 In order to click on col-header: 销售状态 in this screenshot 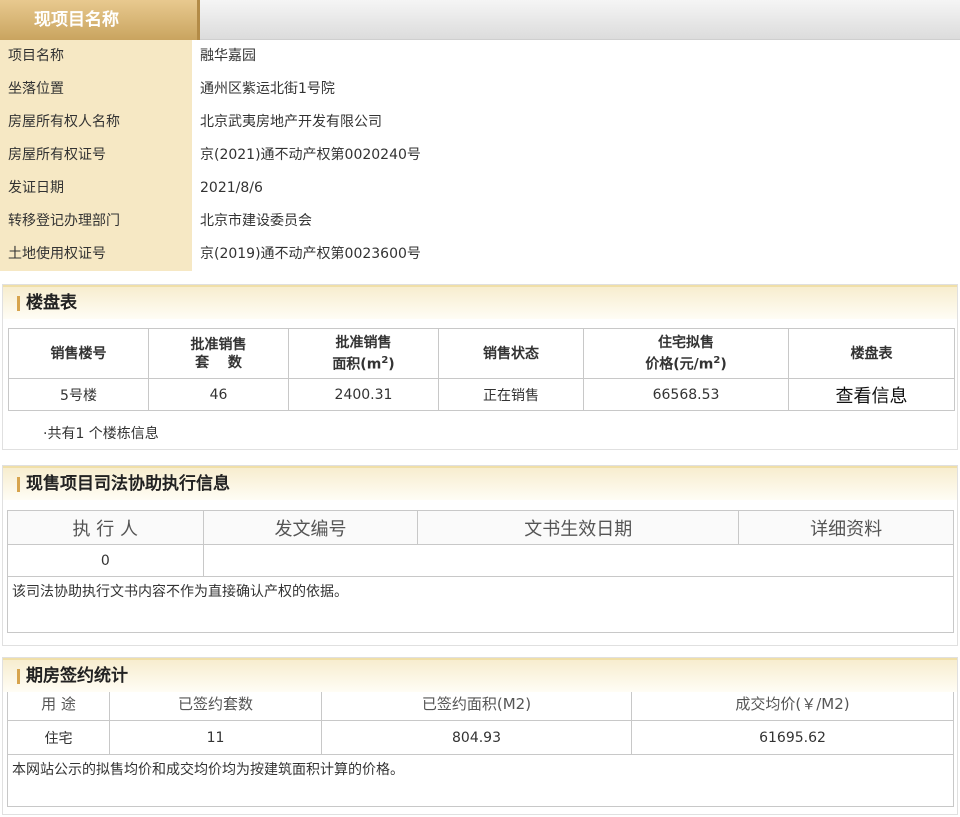, I will do `click(511, 353)`.